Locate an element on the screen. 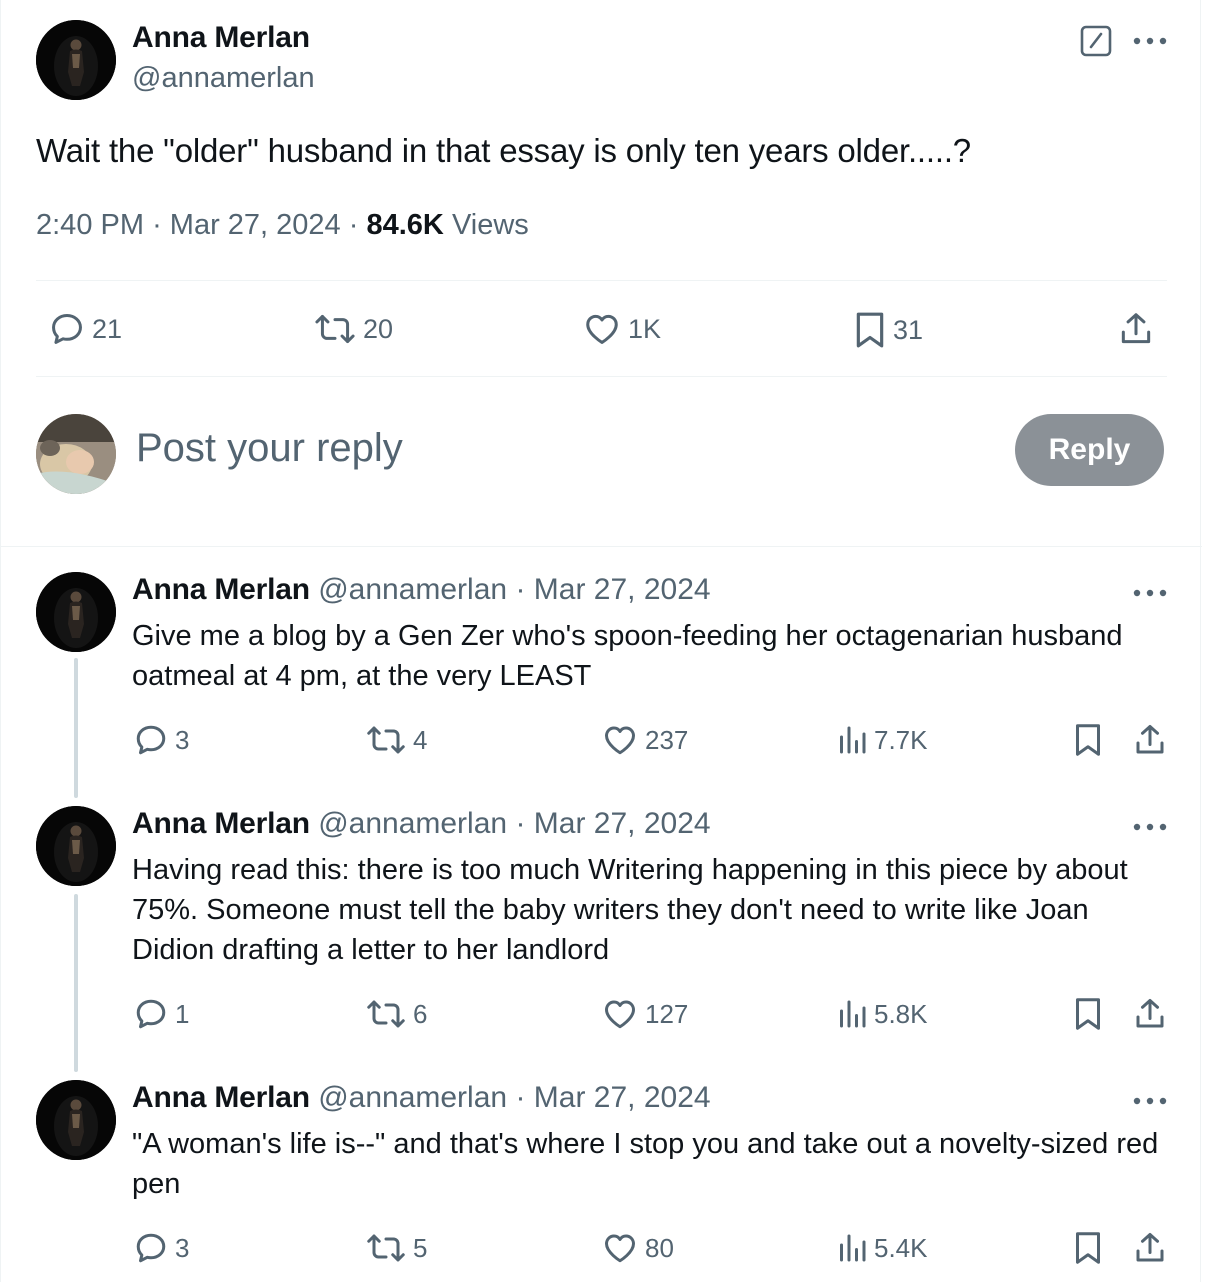 Image resolution: width=1210 pixels, height=1282 pixels. author-handle: @annamerlan is located at coordinates (223, 78).